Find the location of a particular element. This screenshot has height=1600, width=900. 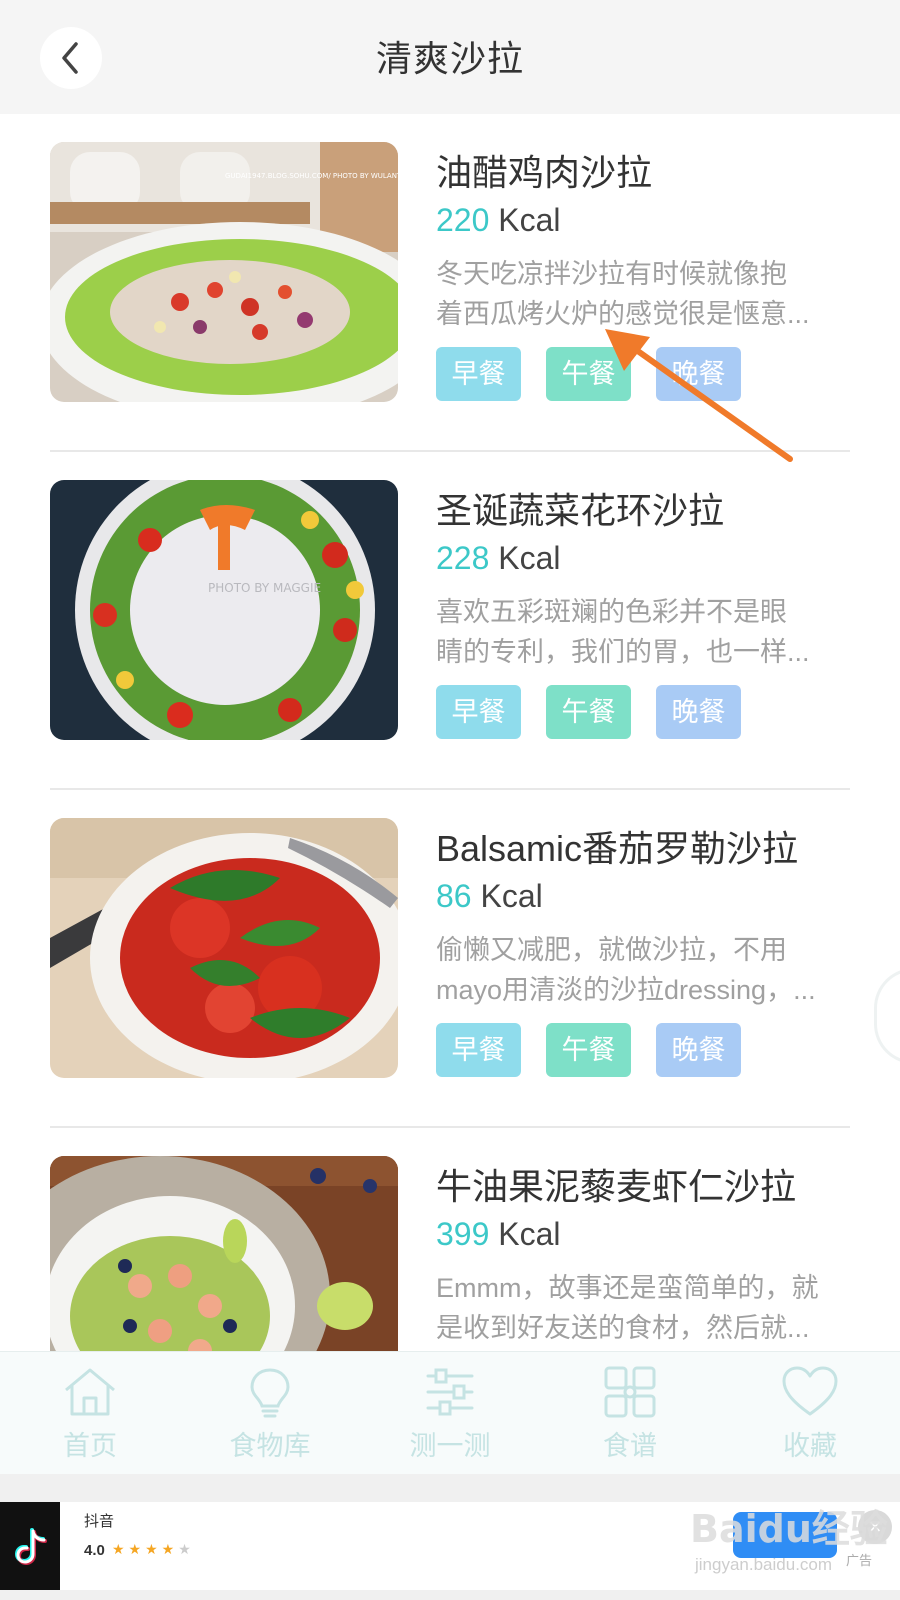

kcal-value: 220 is located at coordinates (463, 220).